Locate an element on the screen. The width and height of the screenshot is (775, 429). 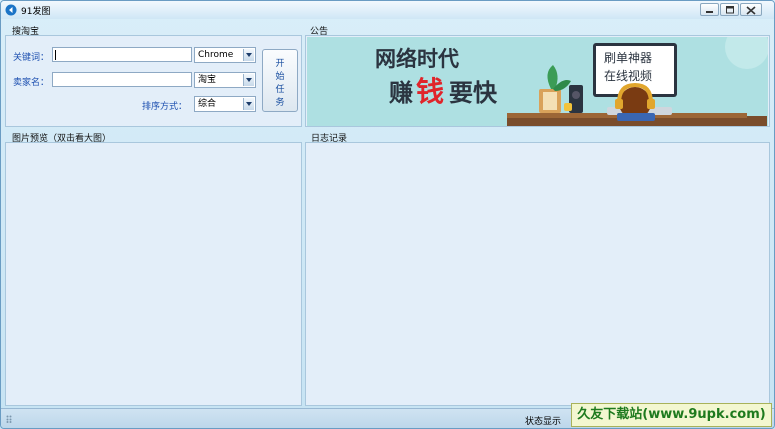
close-button is located at coordinates (751, 9).